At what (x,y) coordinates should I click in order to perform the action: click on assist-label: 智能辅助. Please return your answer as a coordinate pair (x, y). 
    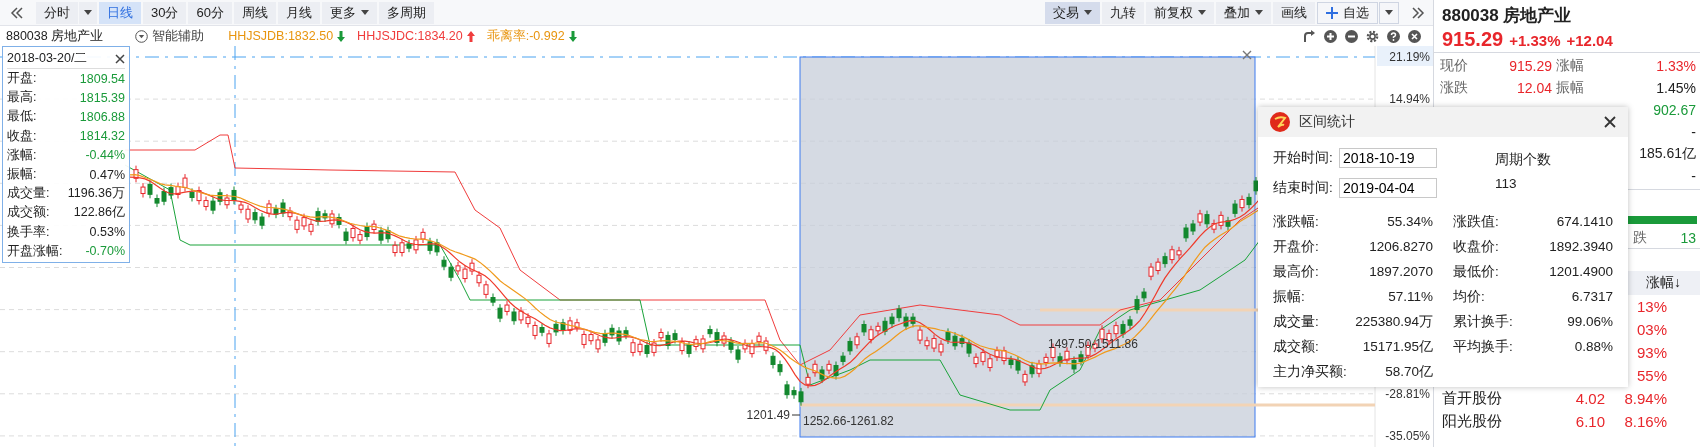
    Looking at the image, I should click on (178, 36).